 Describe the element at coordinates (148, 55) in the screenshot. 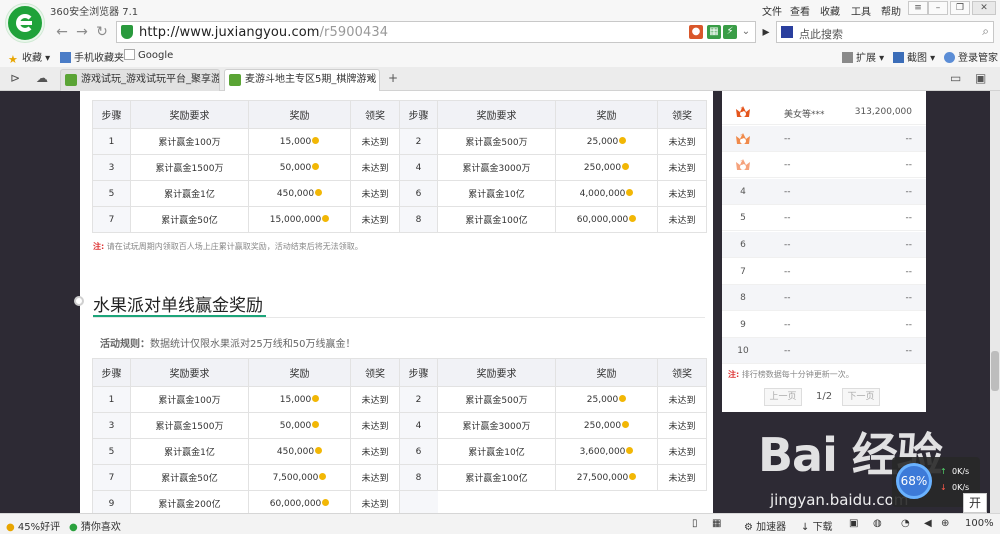

I see `bookmark-google: Google` at that location.